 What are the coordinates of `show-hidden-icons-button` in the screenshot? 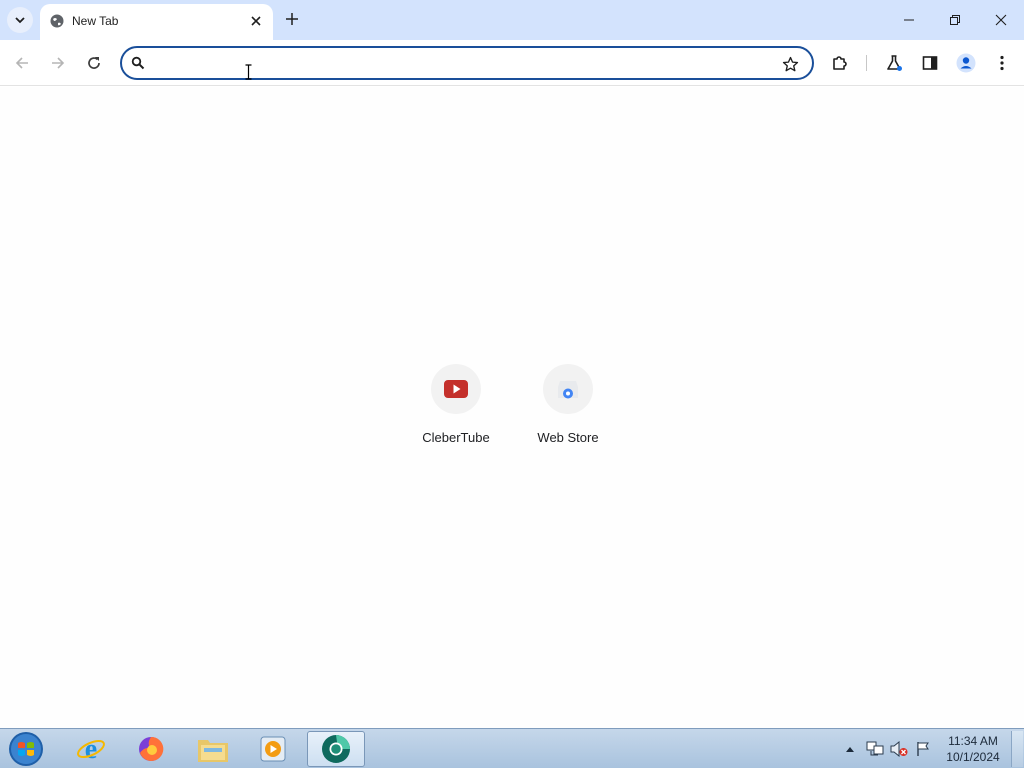 It's located at (850, 748).